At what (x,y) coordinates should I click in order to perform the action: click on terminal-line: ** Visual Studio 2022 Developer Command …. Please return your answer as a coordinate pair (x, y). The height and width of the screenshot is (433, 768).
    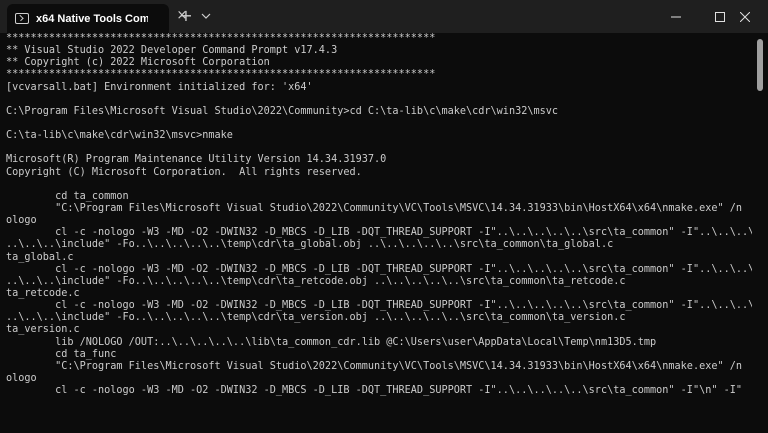
    Looking at the image, I should click on (172, 51).